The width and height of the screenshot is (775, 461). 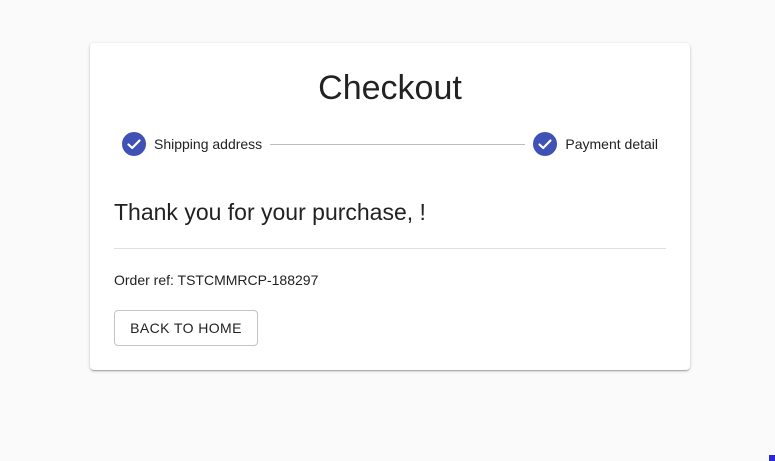 I want to click on back-to-home-button: BACK TO HOME, so click(x=186, y=328).